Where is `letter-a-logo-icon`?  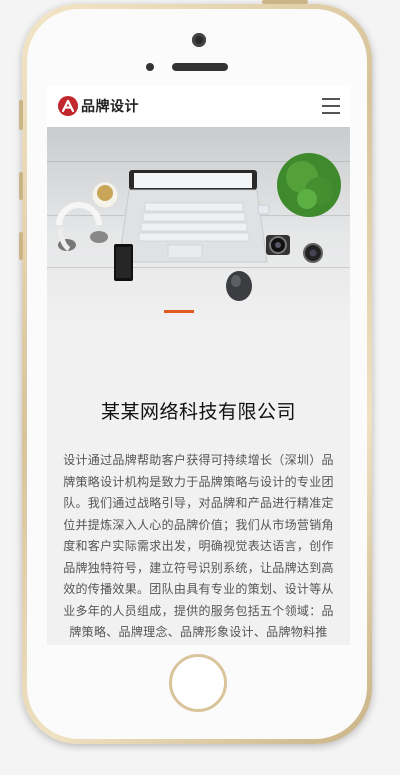 letter-a-logo-icon is located at coordinates (68, 106).